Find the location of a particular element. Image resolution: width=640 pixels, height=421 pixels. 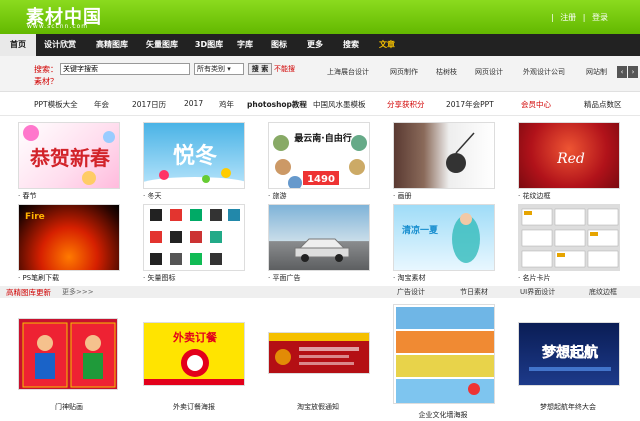

card-caption: 外卖订餐海报 is located at coordinates (194, 407).